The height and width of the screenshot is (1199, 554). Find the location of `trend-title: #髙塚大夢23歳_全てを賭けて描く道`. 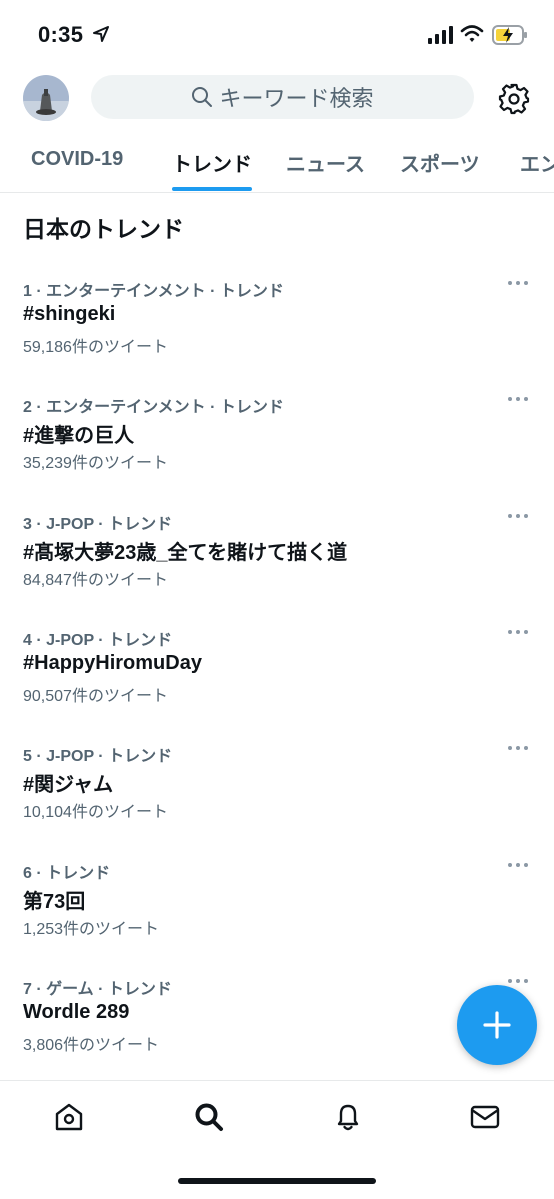

trend-title: #髙塚大夢23歳_全てを賭けて描く道 is located at coordinates (185, 553).